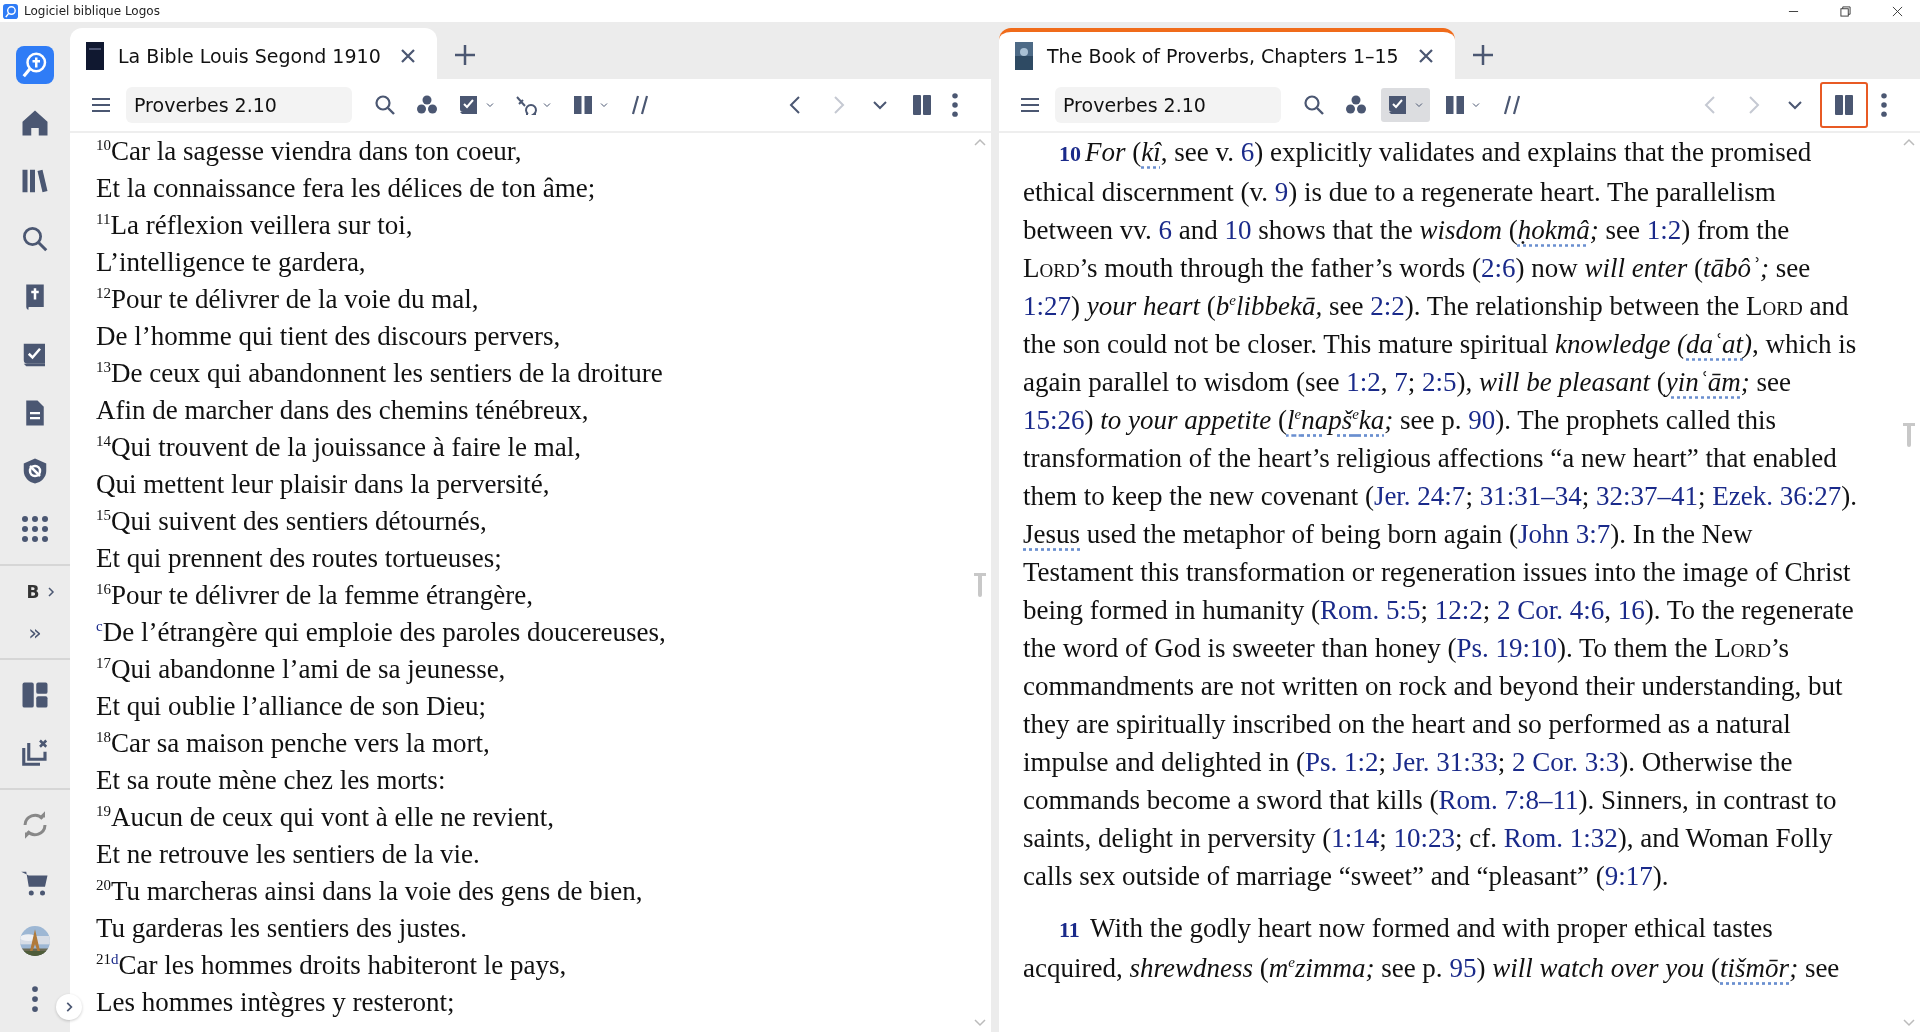  I want to click on layout-icon, so click(35, 695).